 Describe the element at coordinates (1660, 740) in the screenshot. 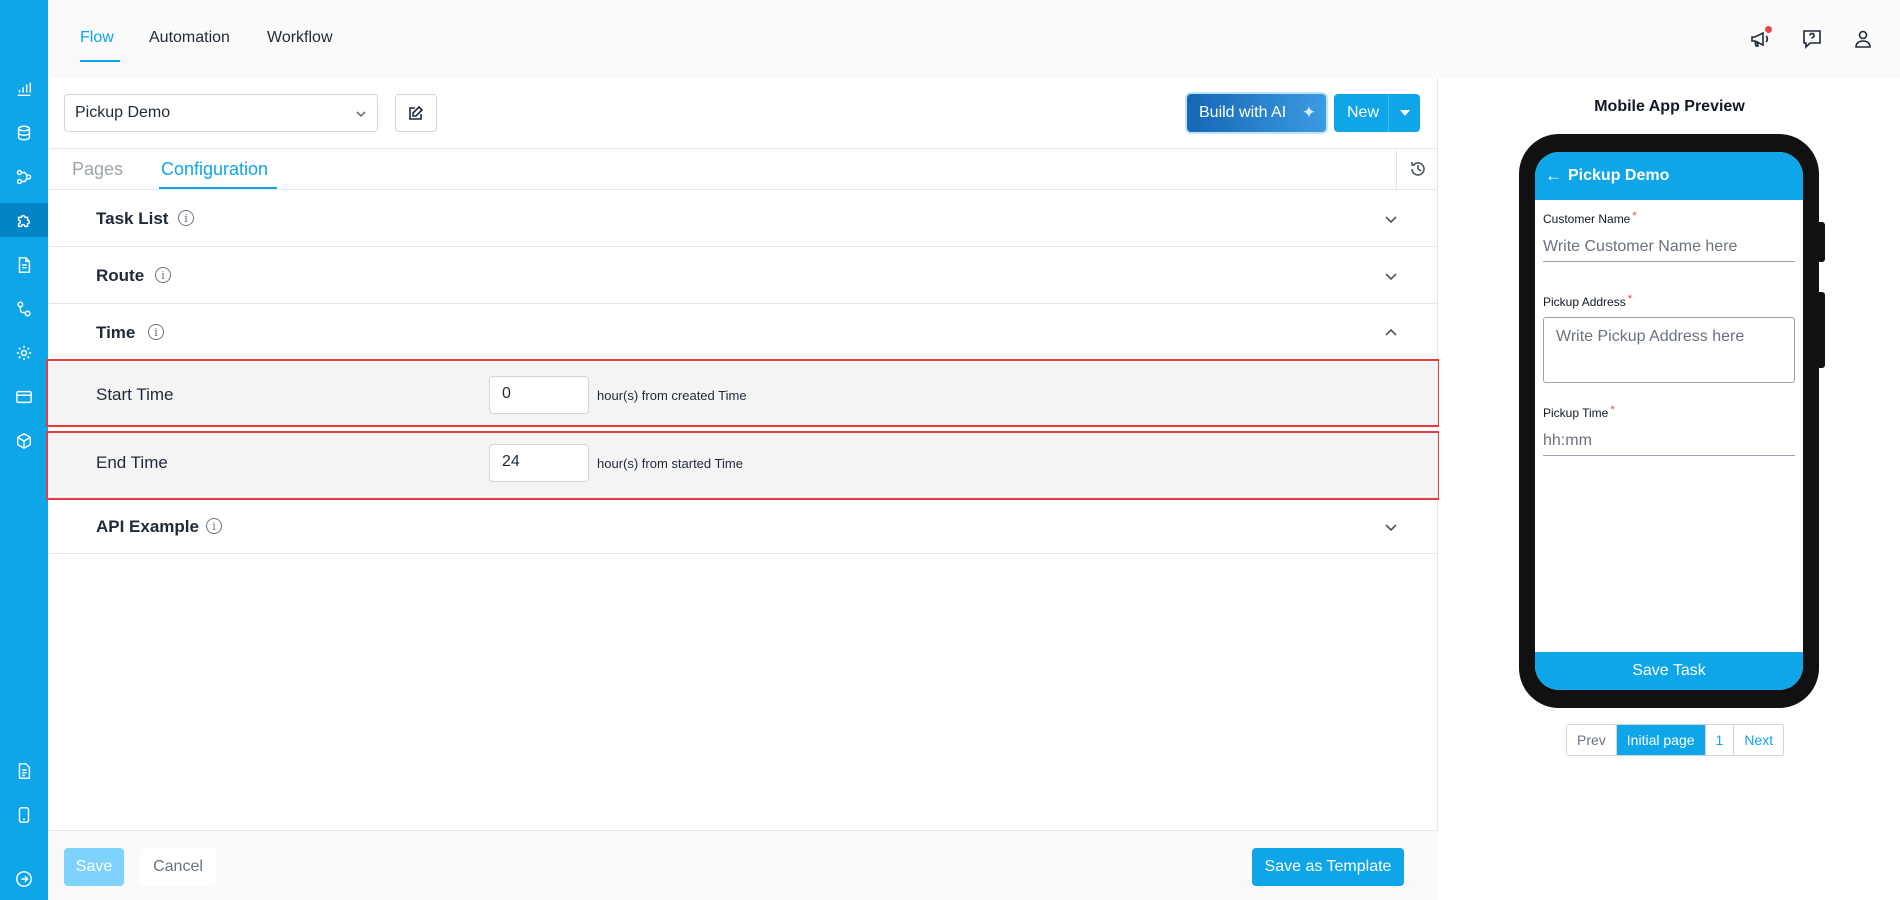

I see `pager-initial-page: Initial page` at that location.